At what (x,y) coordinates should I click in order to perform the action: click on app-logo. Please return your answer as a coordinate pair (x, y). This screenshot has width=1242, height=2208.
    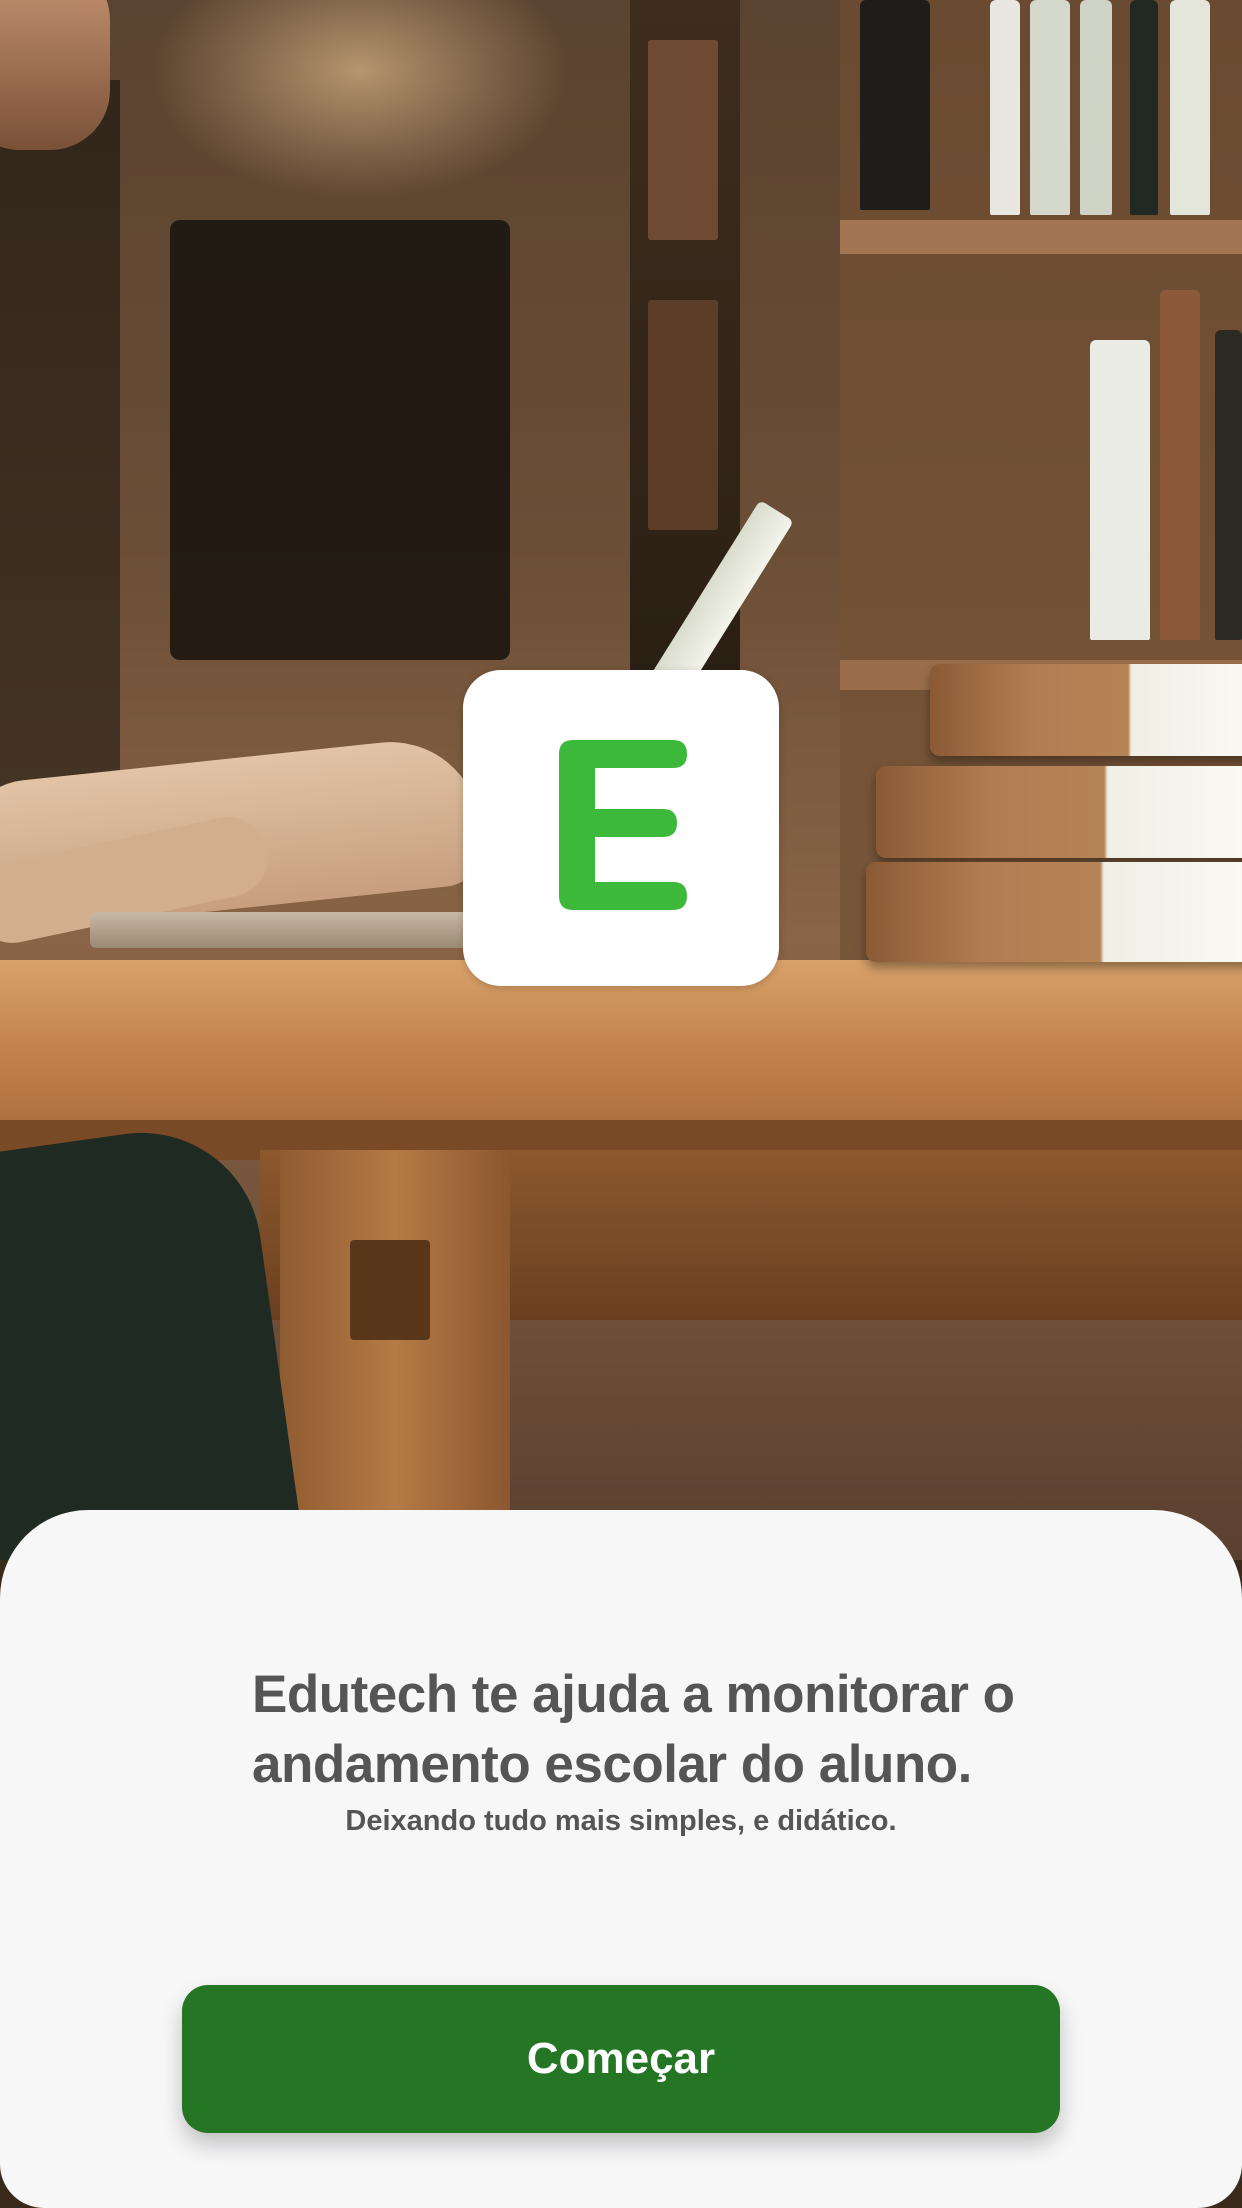
    Looking at the image, I should click on (621, 828).